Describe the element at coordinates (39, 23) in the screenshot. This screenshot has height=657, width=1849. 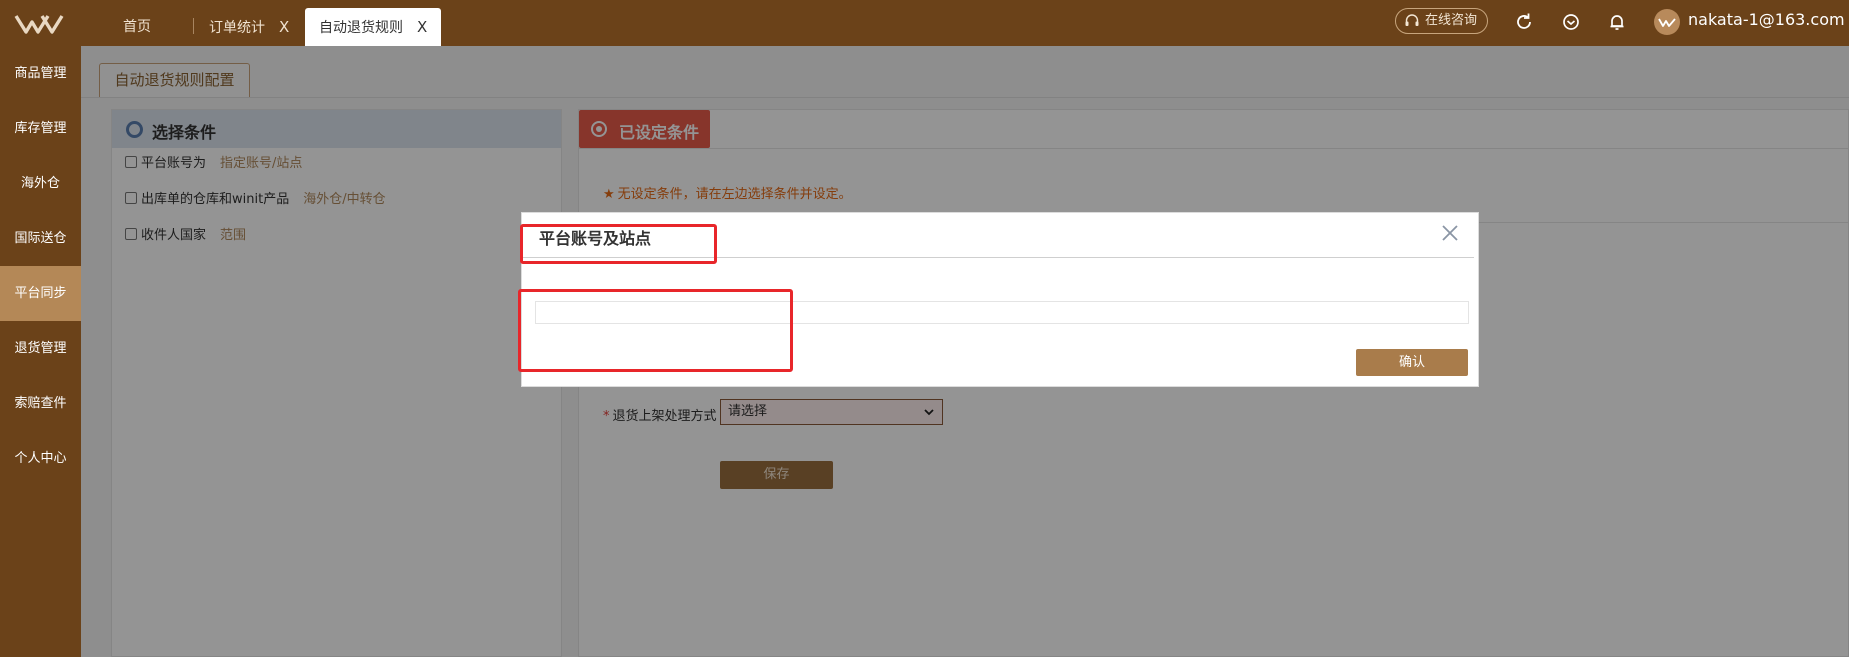
I see `logo-icon` at that location.